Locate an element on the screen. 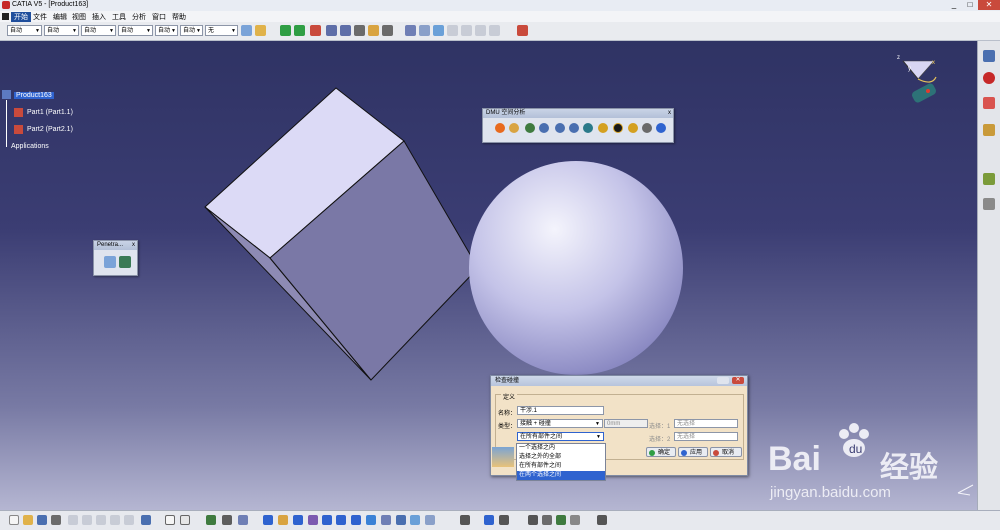  update-icon is located at coordinates (387, 30).